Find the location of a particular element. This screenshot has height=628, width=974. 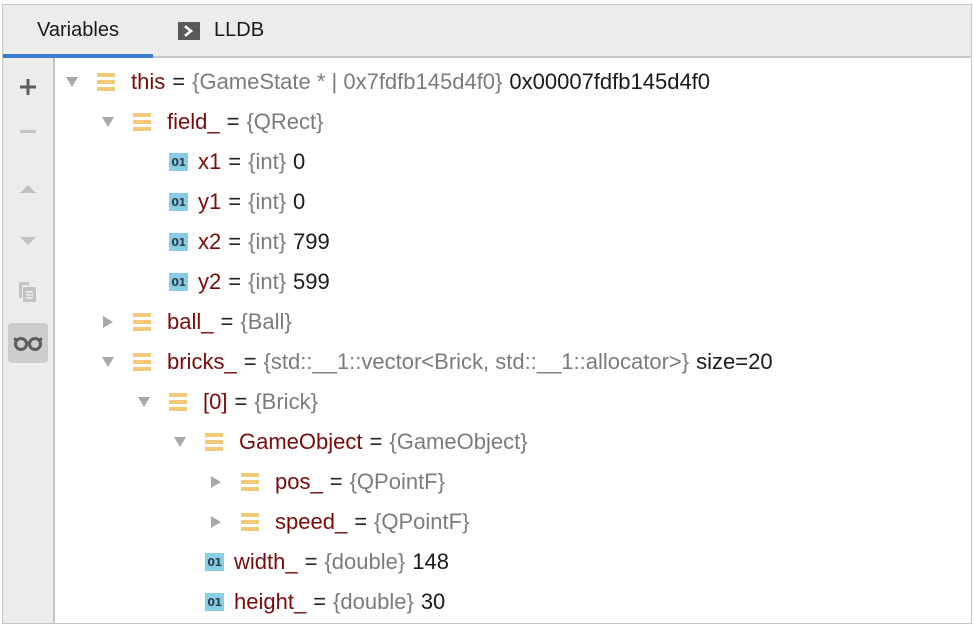

duplicate-button is located at coordinates (28, 292).